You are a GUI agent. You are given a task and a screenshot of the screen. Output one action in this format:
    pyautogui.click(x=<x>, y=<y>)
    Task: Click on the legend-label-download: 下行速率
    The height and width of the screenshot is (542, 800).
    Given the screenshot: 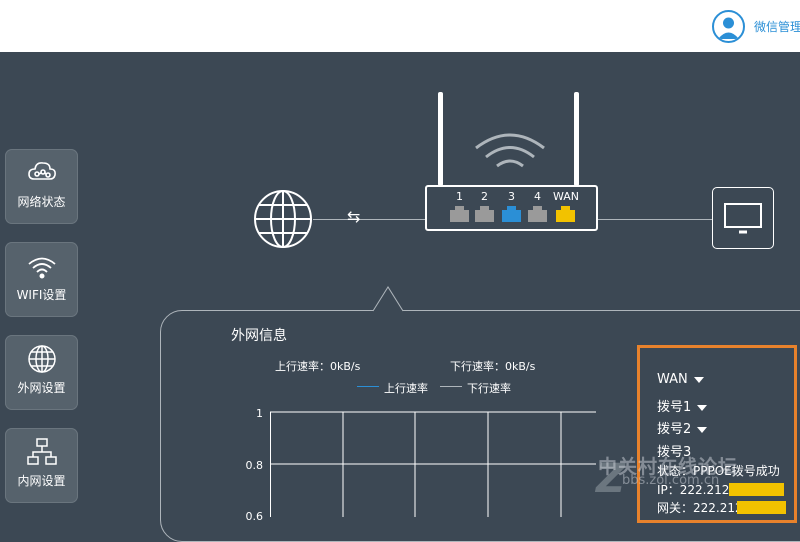 What is the action you would take?
    pyautogui.click(x=489, y=388)
    